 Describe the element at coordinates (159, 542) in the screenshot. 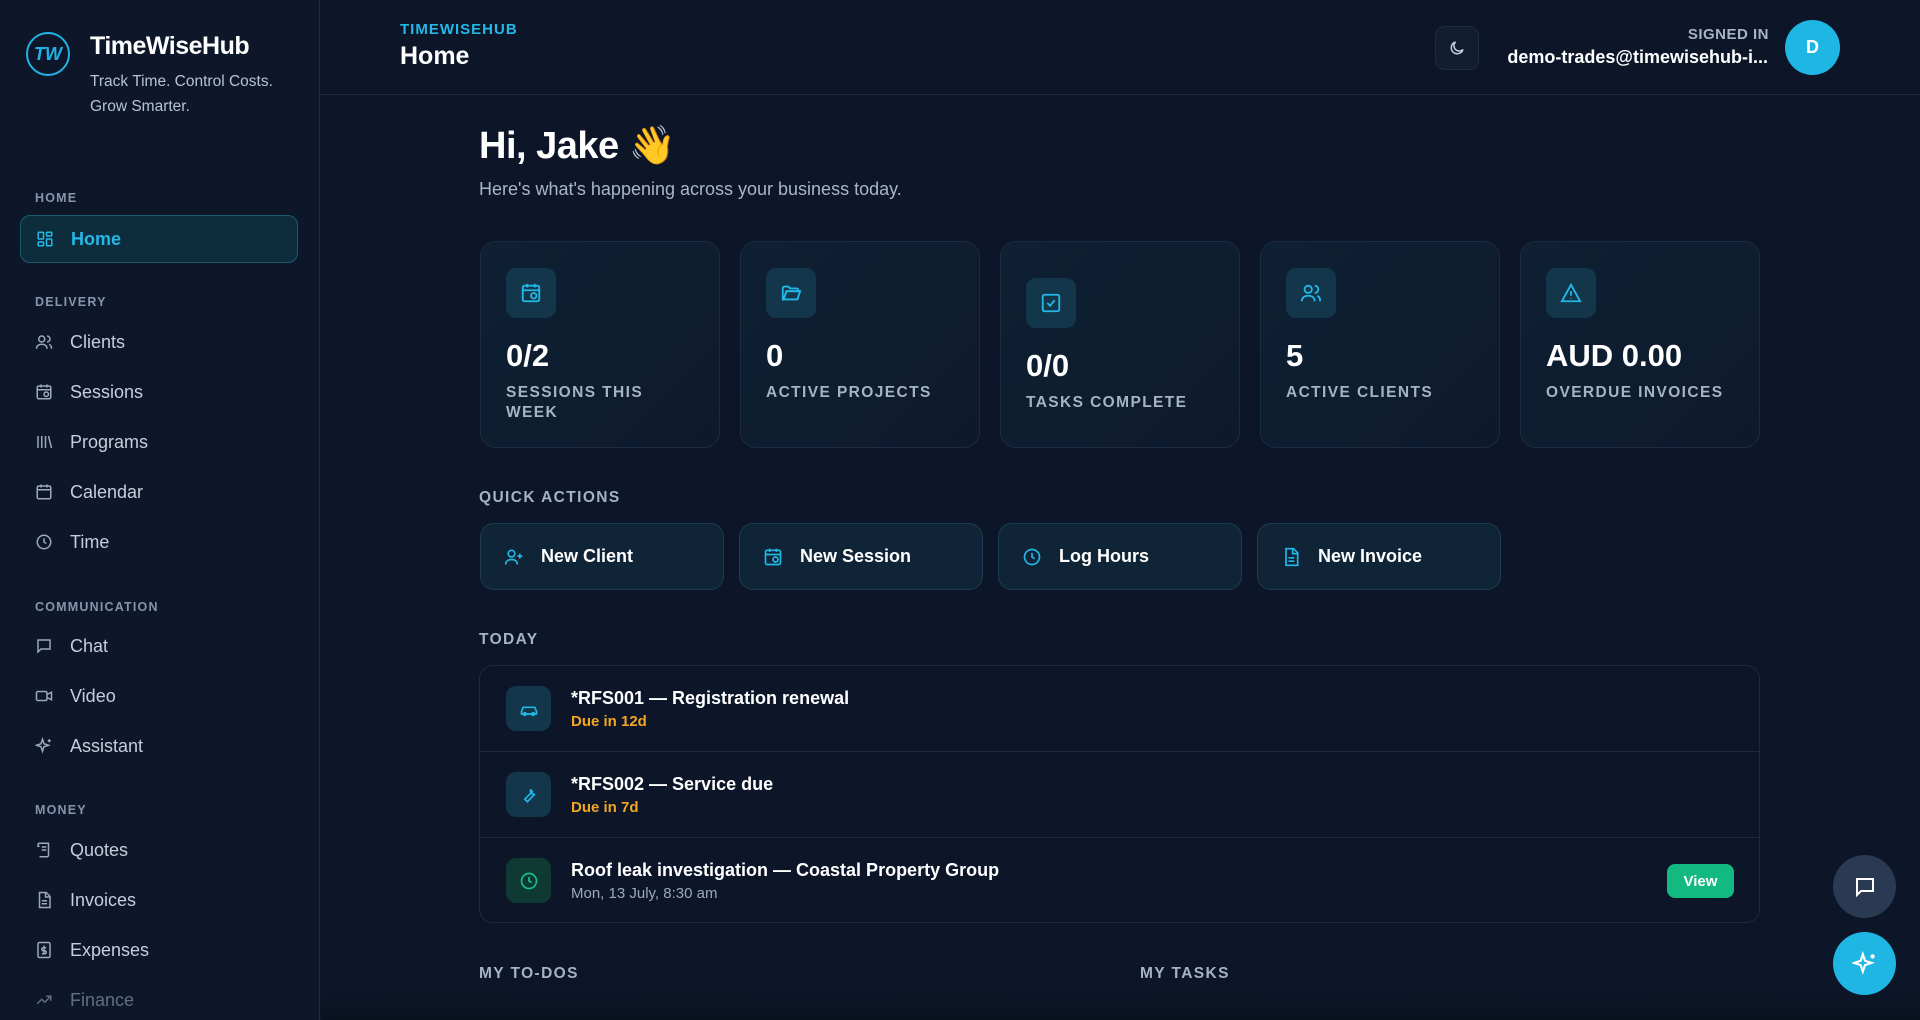

I see `sidebar-item-time: Time` at that location.